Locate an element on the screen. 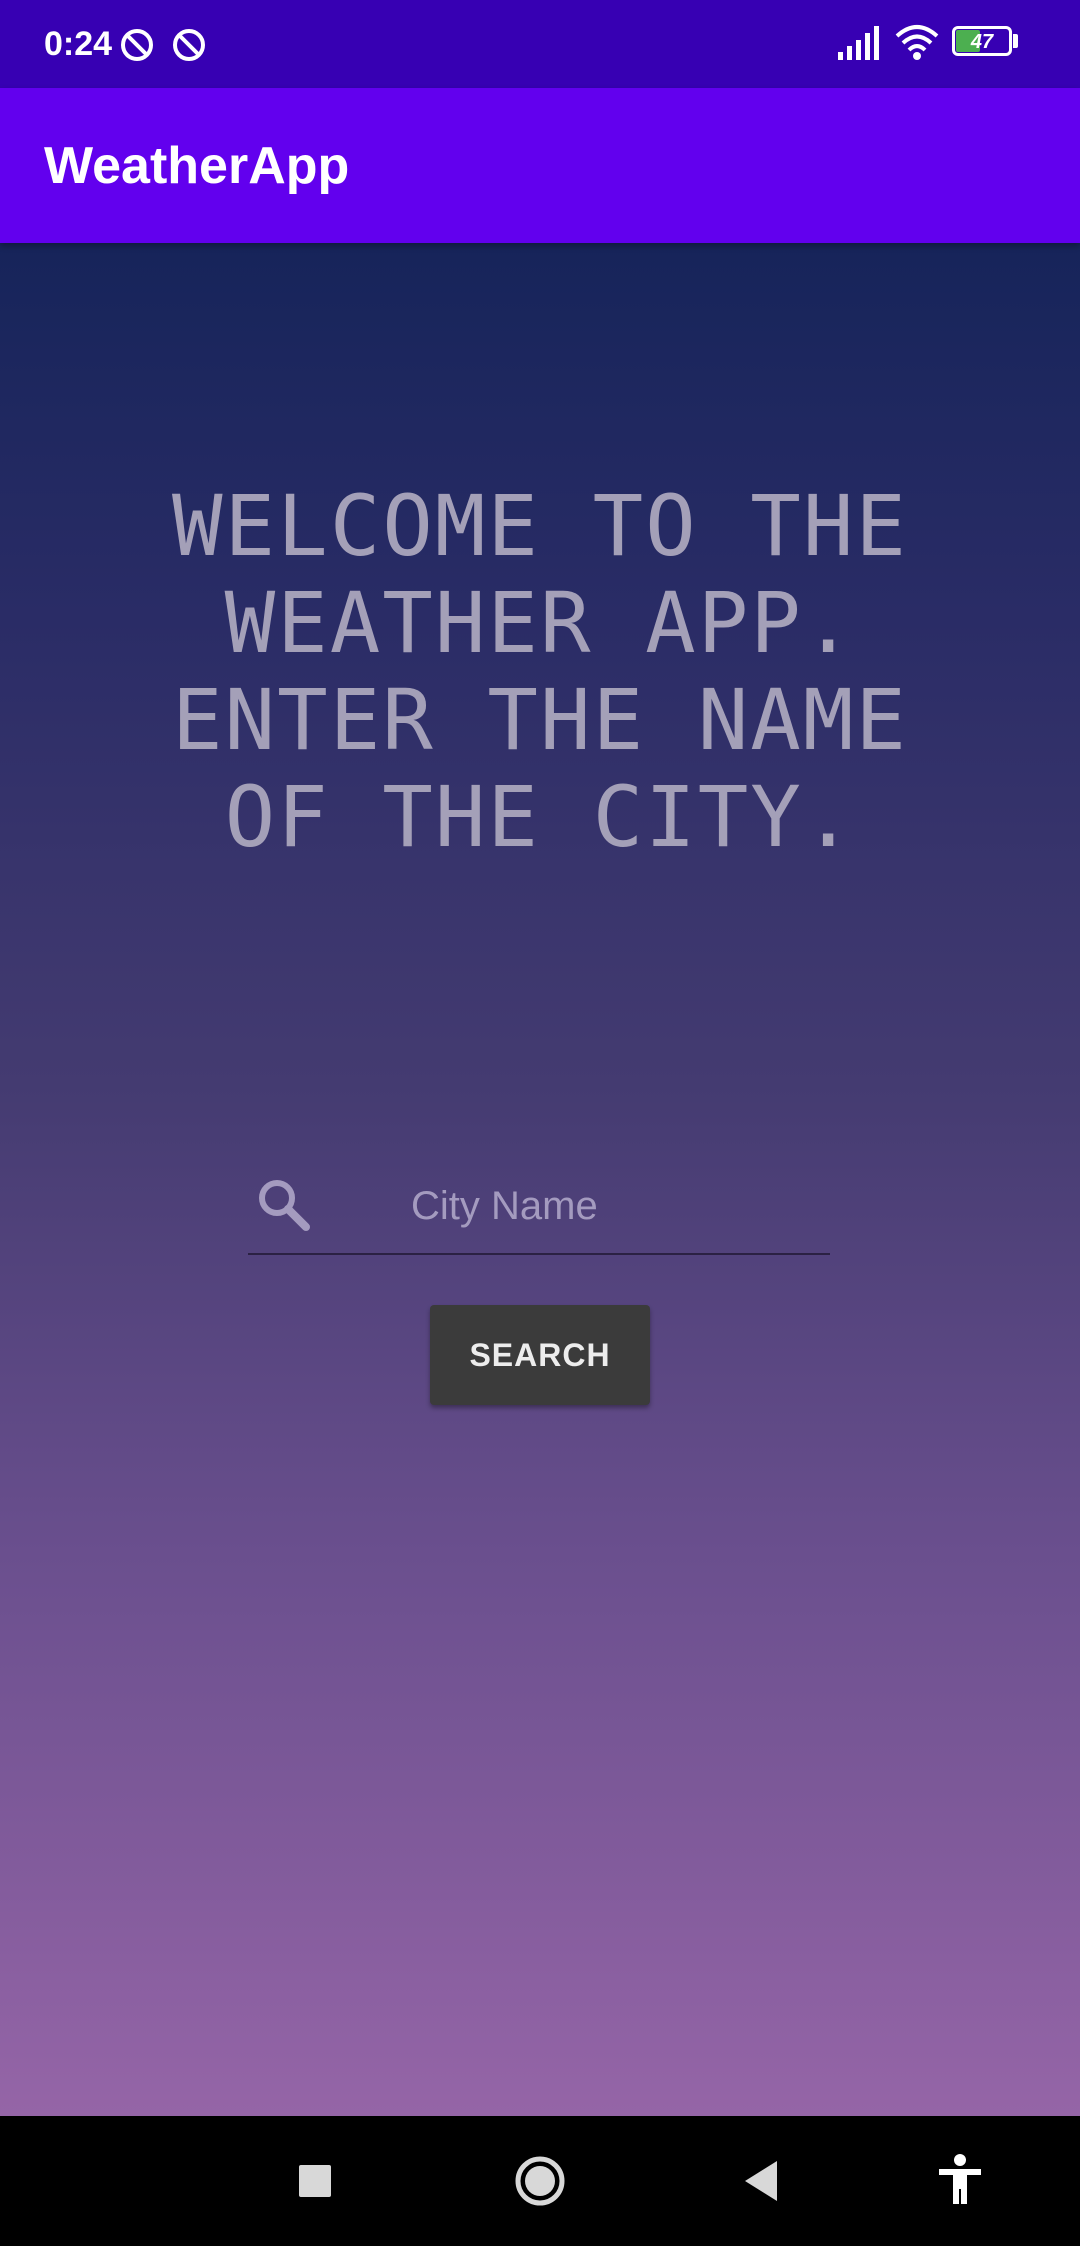 Image resolution: width=1080 pixels, height=2246 pixels. app-title: WeatherApp is located at coordinates (197, 166).